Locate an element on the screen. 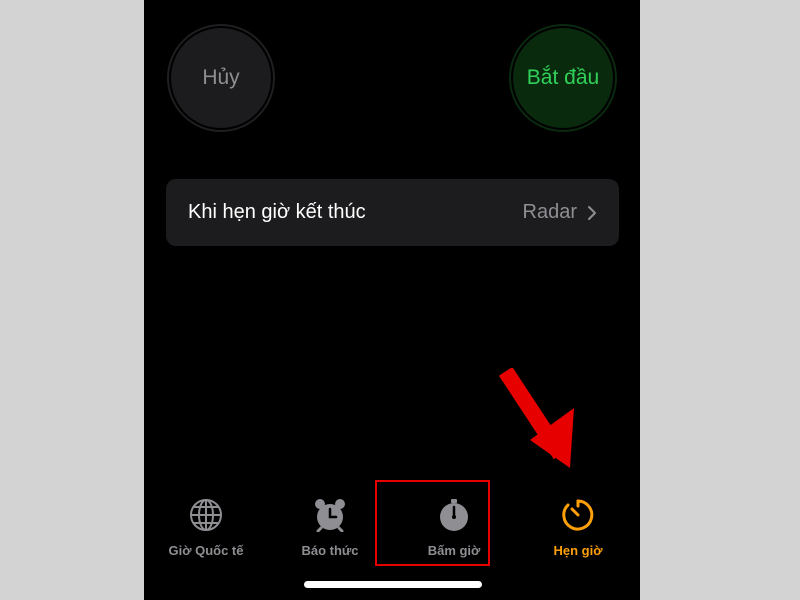 This screenshot has height=600, width=800. tab-timer: Hẹn giờ is located at coordinates (578, 528).